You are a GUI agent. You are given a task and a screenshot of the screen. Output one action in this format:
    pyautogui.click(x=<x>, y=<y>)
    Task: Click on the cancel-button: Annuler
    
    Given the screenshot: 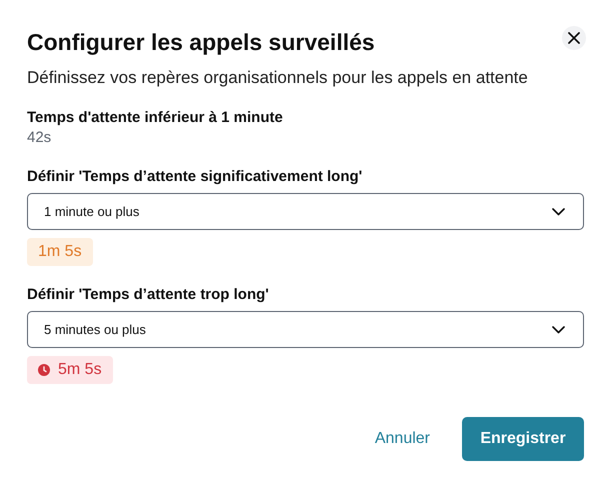 What is the action you would take?
    pyautogui.click(x=402, y=439)
    